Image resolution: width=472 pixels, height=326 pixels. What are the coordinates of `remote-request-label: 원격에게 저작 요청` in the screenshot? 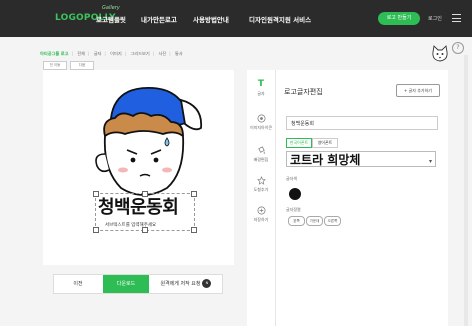 It's located at (180, 284).